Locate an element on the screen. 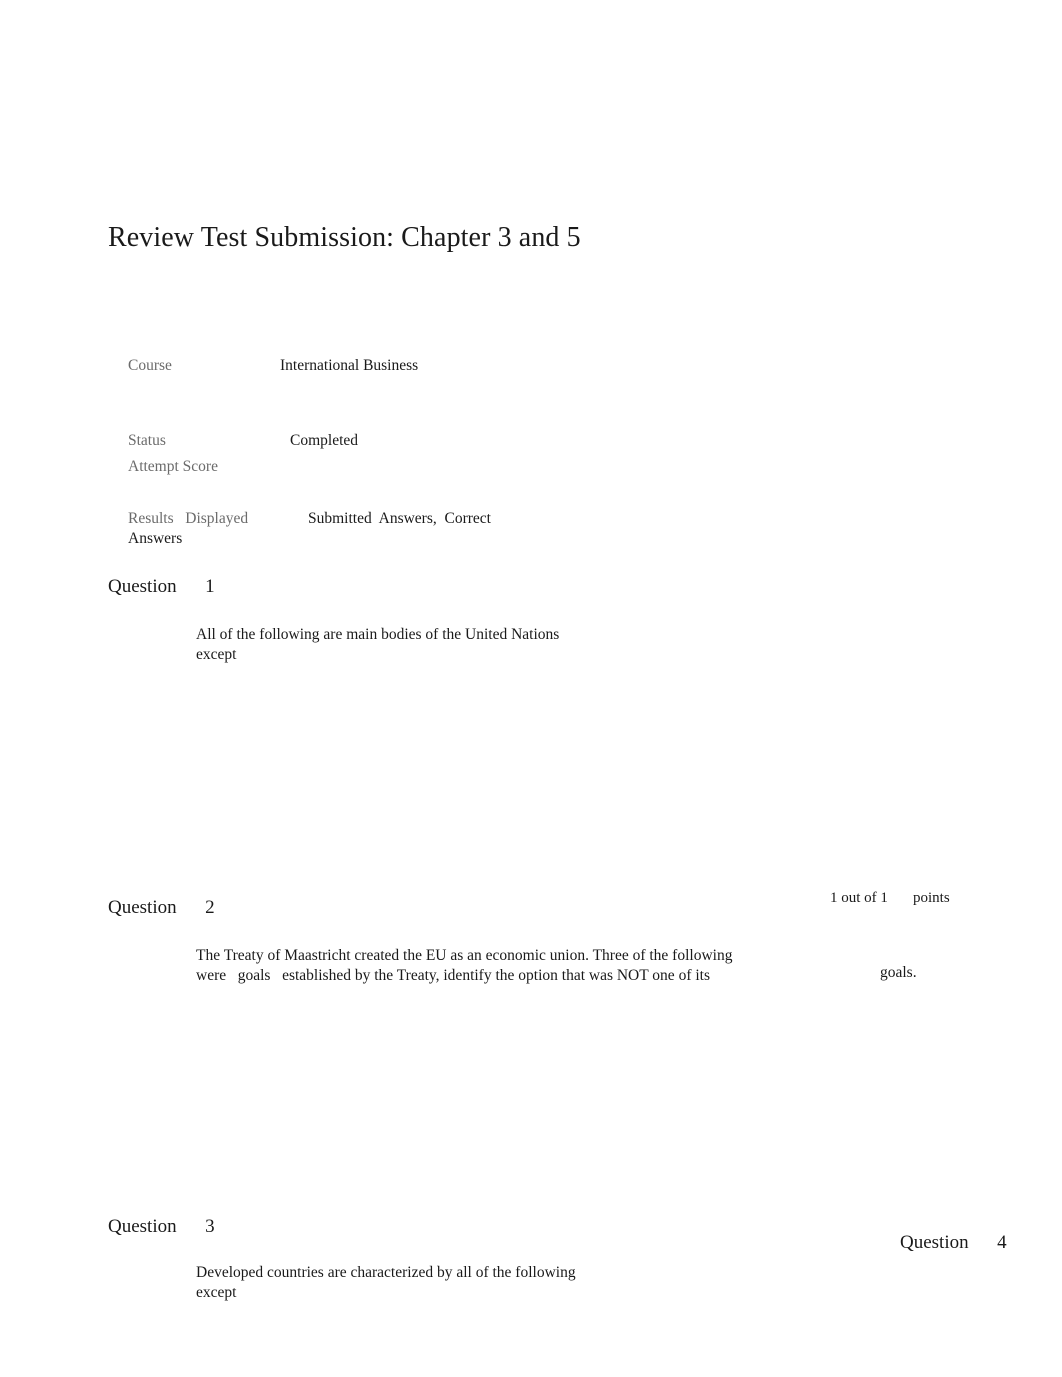 This screenshot has width=1062, height=1377. metadata-value-status: Completed is located at coordinates (324, 440).